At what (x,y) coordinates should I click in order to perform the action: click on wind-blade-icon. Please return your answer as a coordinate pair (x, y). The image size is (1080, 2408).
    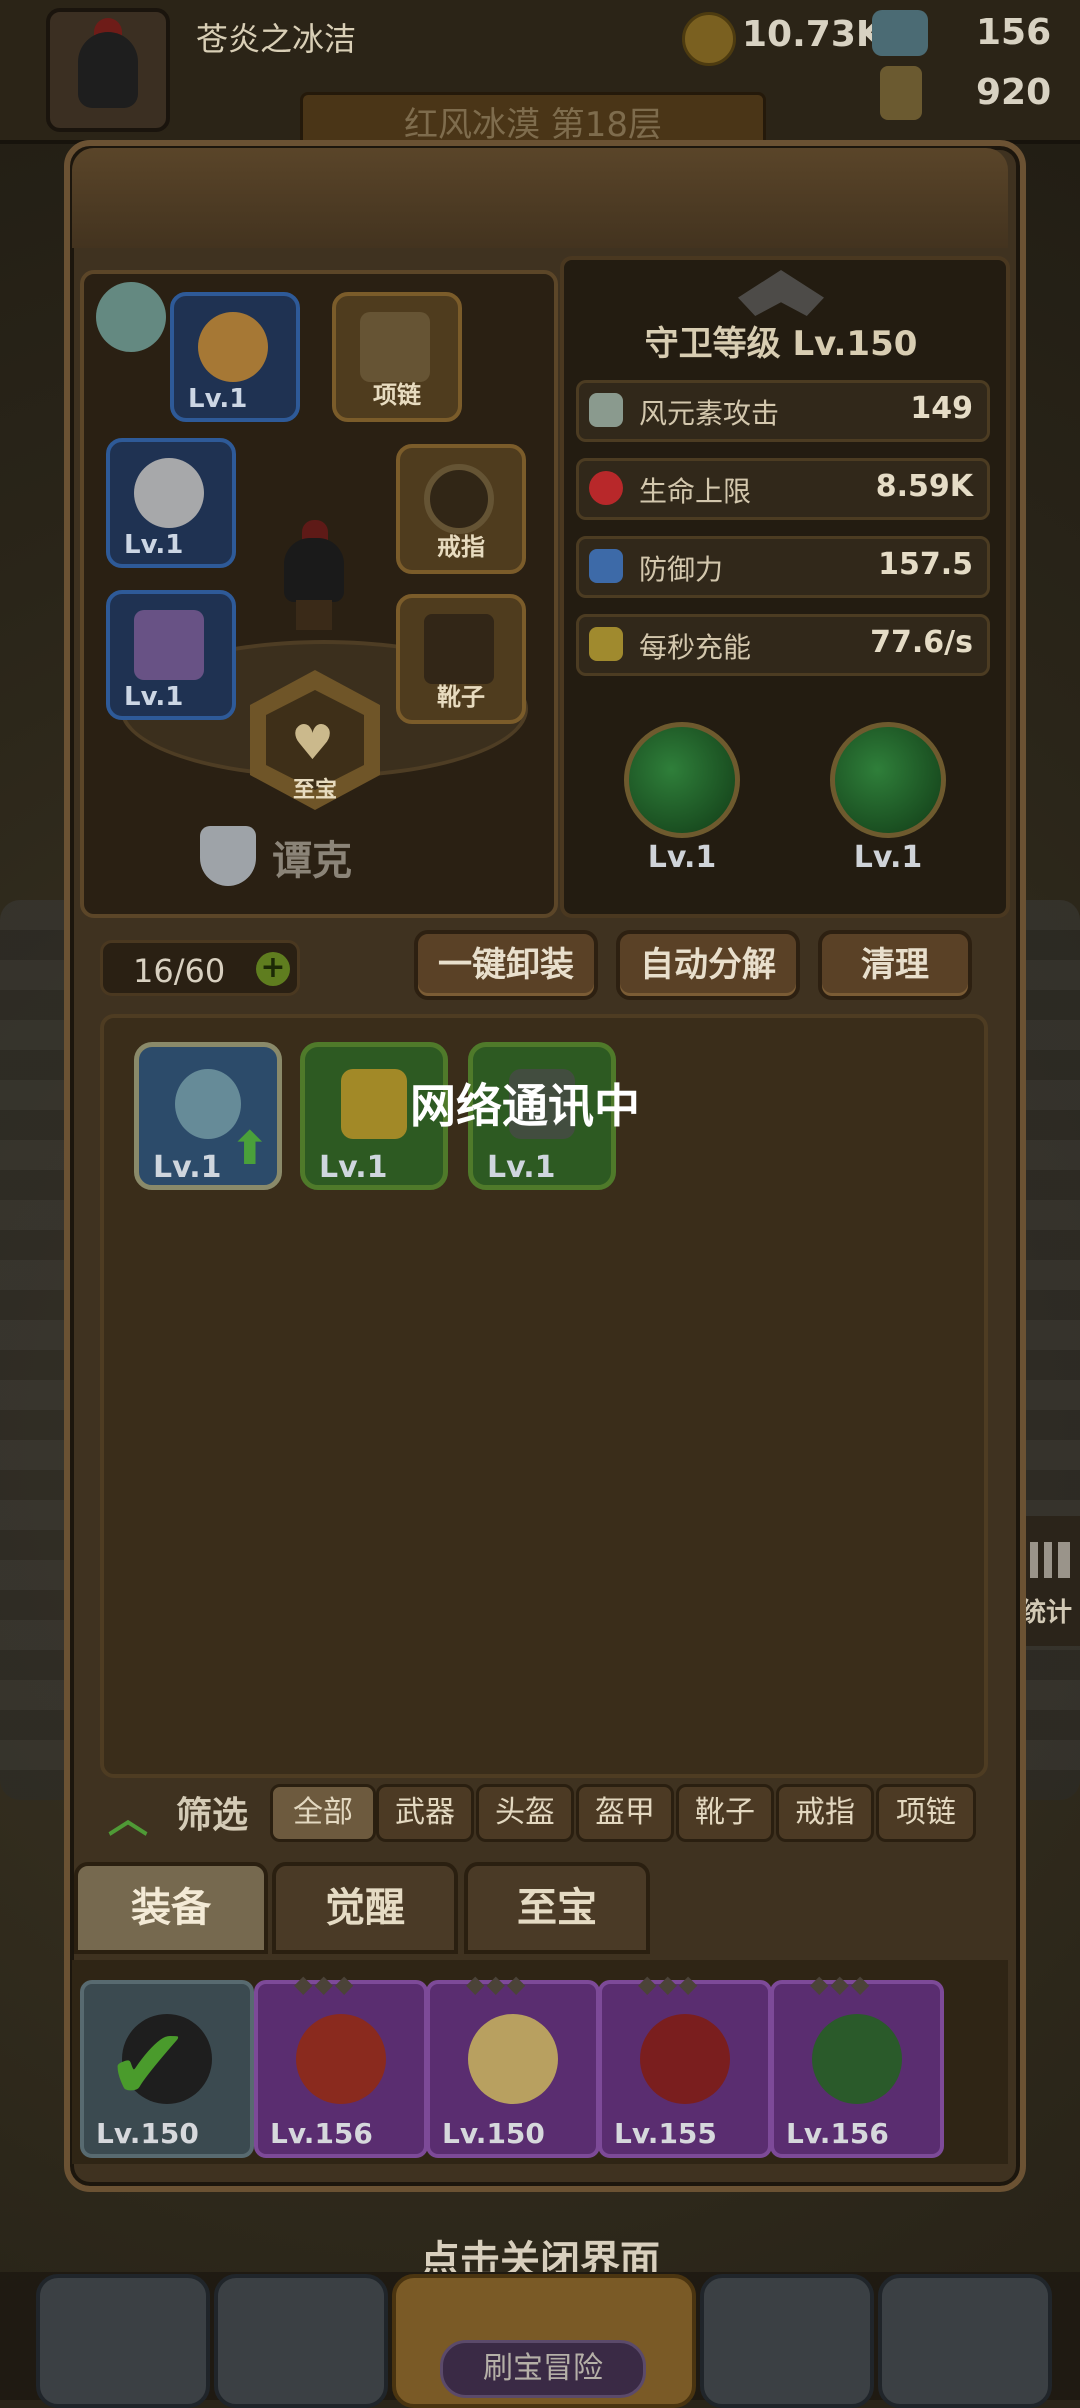
    Looking at the image, I should click on (606, 410).